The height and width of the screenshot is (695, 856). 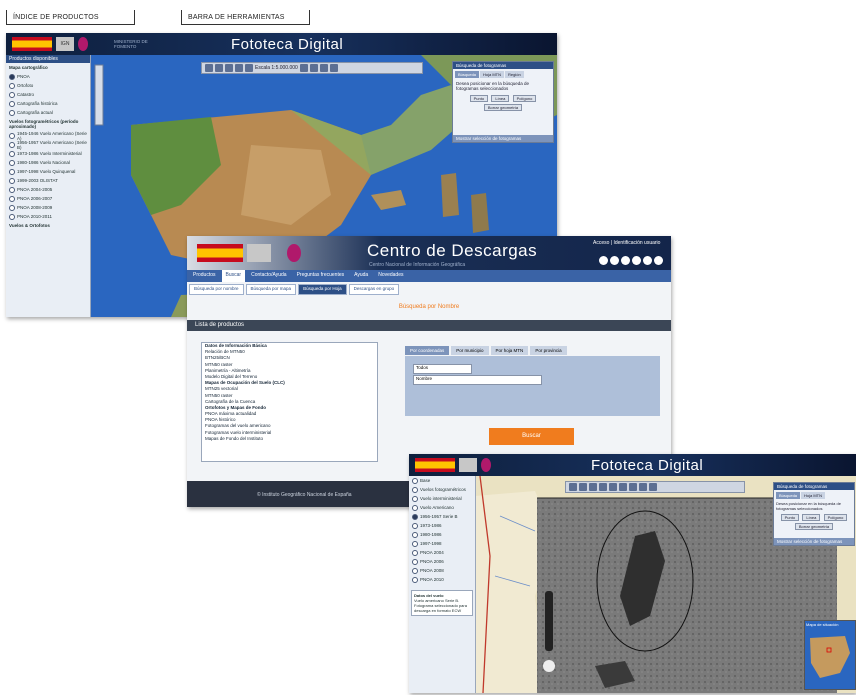 I want to click on pan-icon, so click(x=573, y=487).